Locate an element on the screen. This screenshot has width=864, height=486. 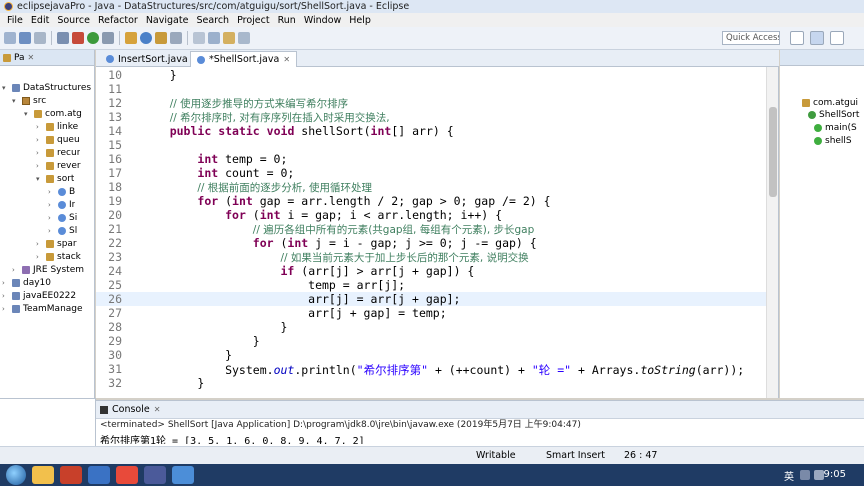
tree-item-bubblesort: › B is located at coordinates (61, 192).